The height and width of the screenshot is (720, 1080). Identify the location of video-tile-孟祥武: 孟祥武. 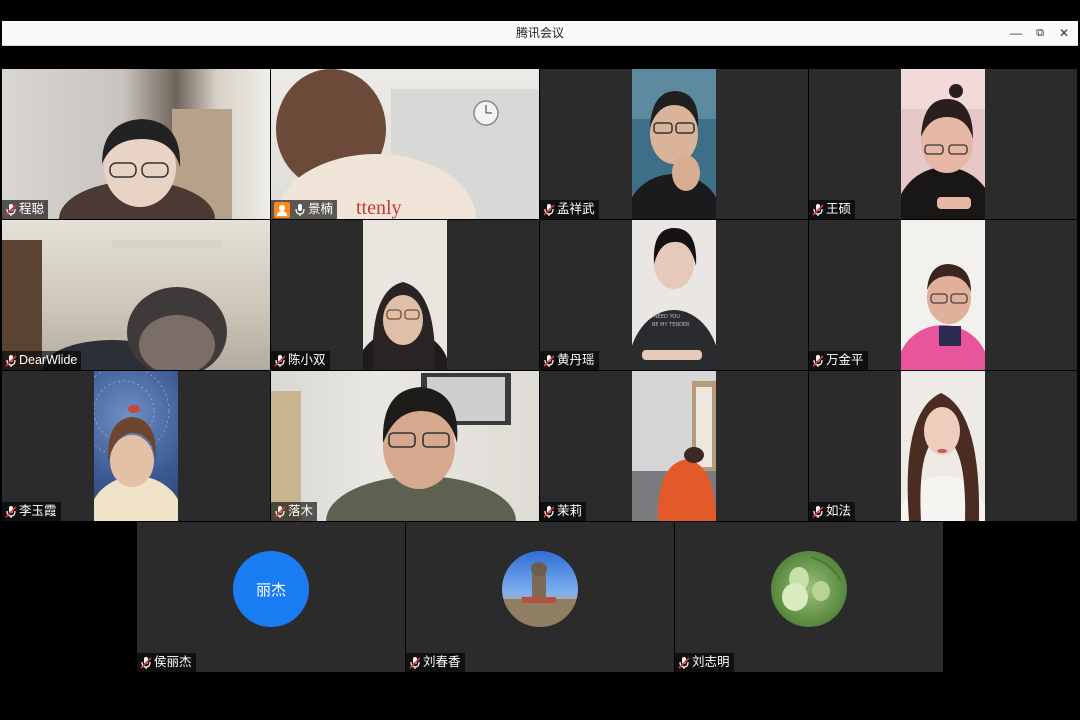
(674, 144).